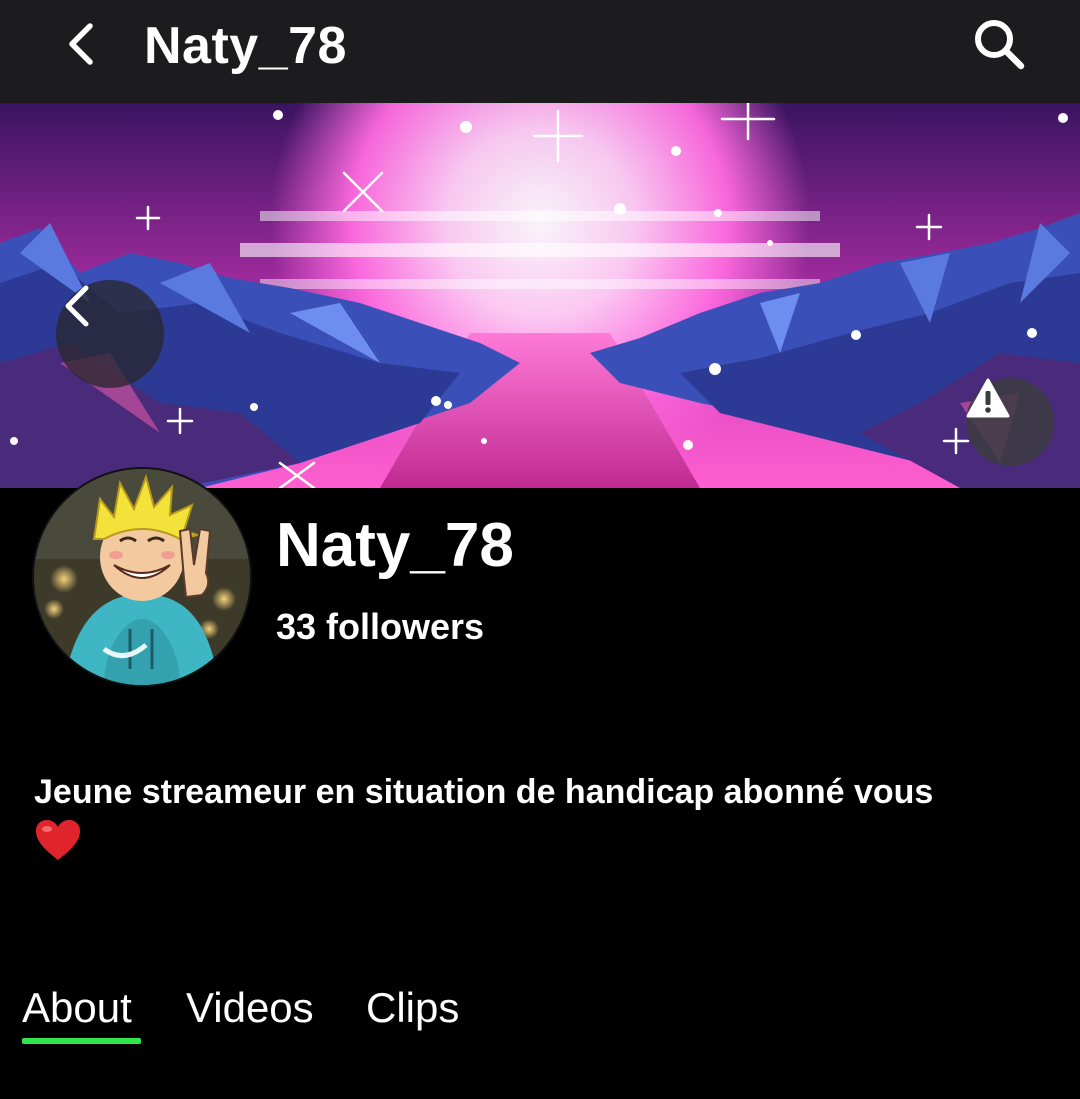 The height and width of the screenshot is (1099, 1080). Describe the element at coordinates (245, 46) in the screenshot. I see `page-title: Naty_78` at that location.